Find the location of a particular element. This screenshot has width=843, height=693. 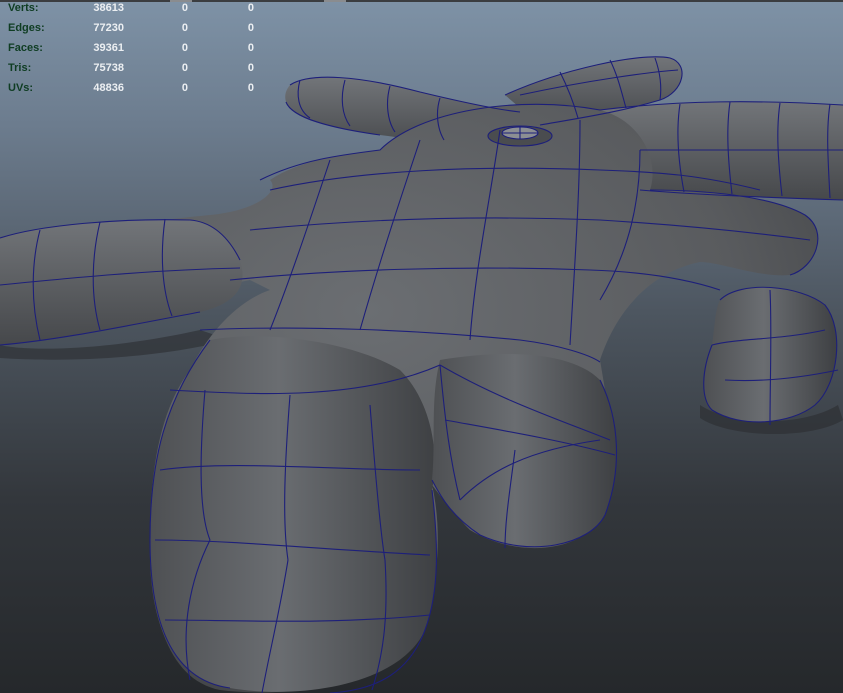

hud-row-tris: Tris: 75738 0 0 is located at coordinates (135, 69).